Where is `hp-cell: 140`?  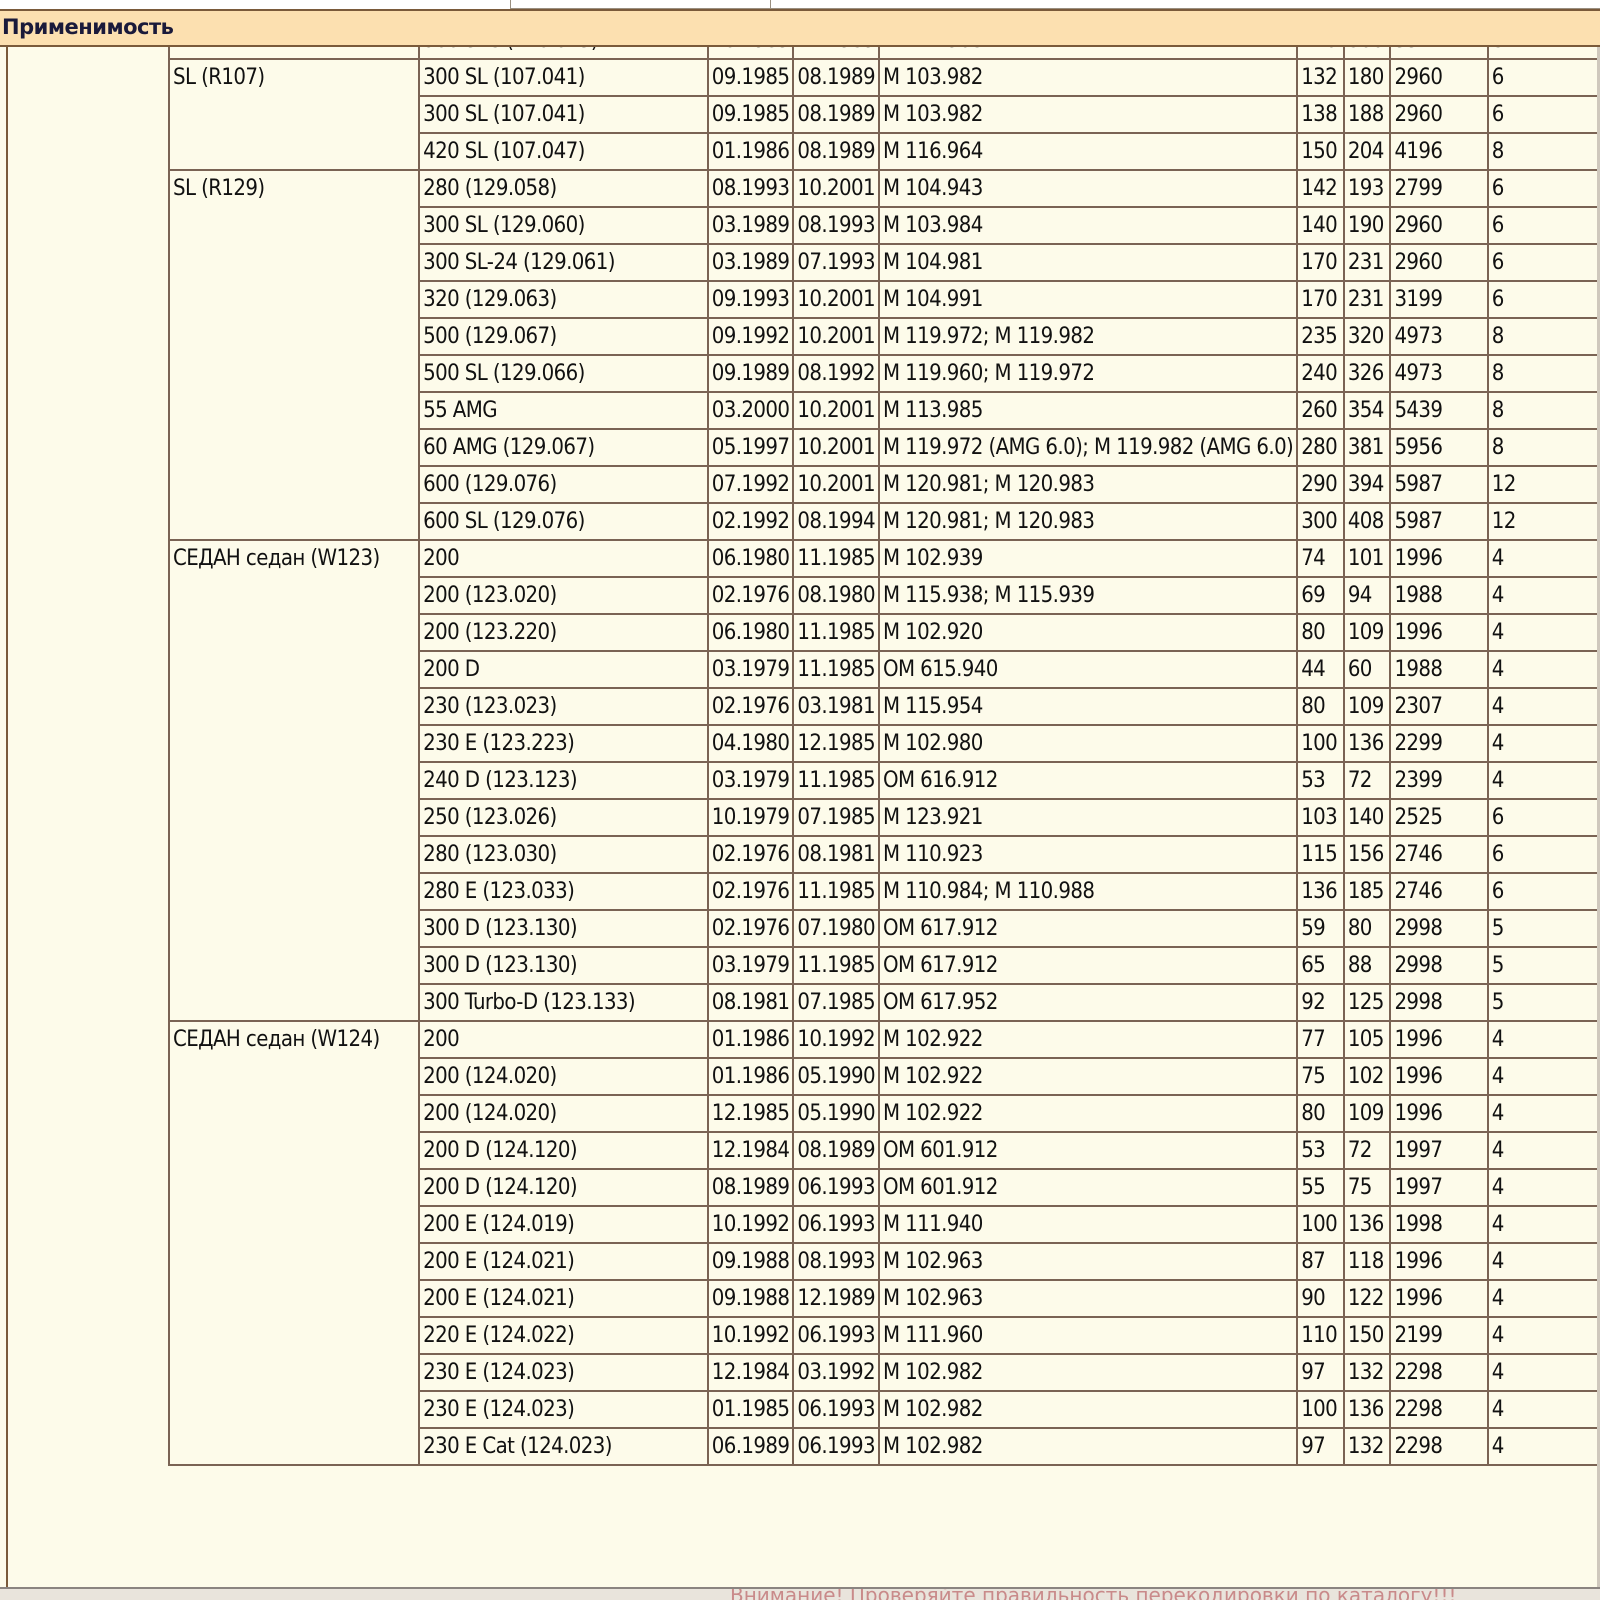 hp-cell: 140 is located at coordinates (1367, 817).